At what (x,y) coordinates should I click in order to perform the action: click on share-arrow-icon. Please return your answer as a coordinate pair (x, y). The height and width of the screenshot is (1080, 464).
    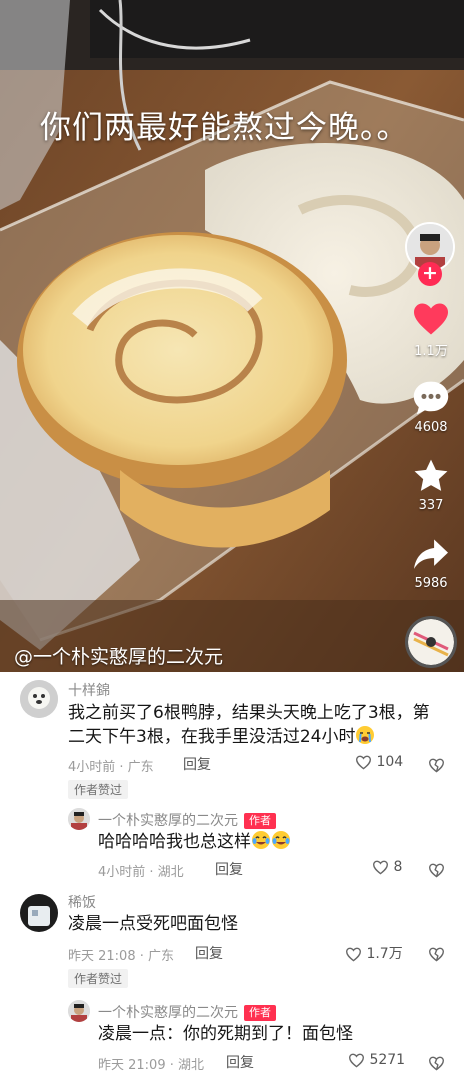
    Looking at the image, I should click on (431, 554).